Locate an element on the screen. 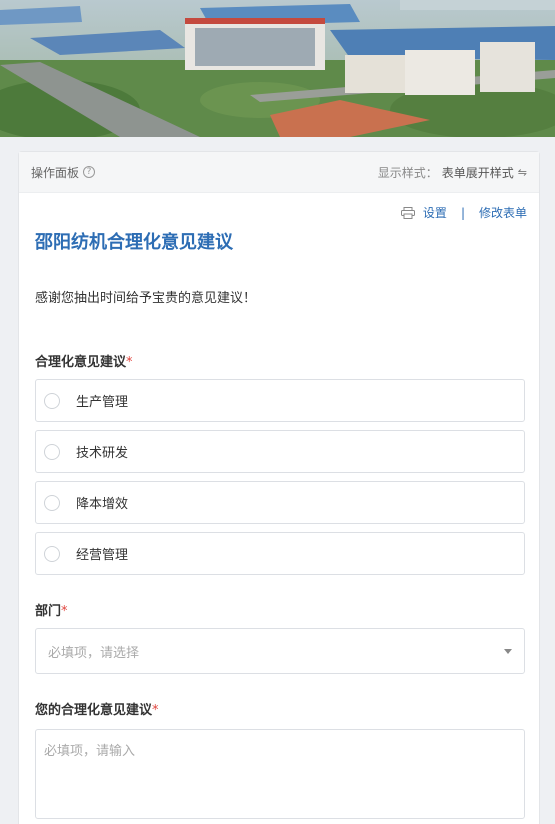 This screenshot has width=555, height=824. edit-form-link: 修改表单 is located at coordinates (503, 212).